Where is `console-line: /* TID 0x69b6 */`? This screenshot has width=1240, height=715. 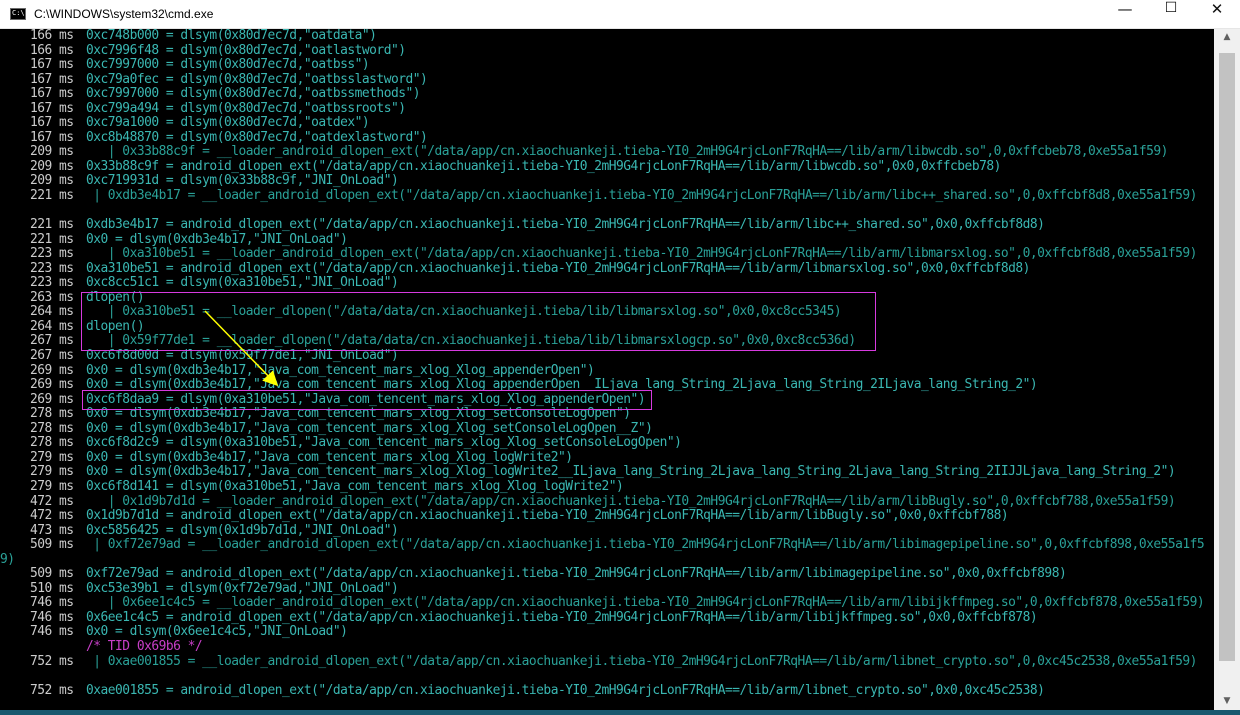
console-line: /* TID 0x69b6 */ is located at coordinates (607, 646).